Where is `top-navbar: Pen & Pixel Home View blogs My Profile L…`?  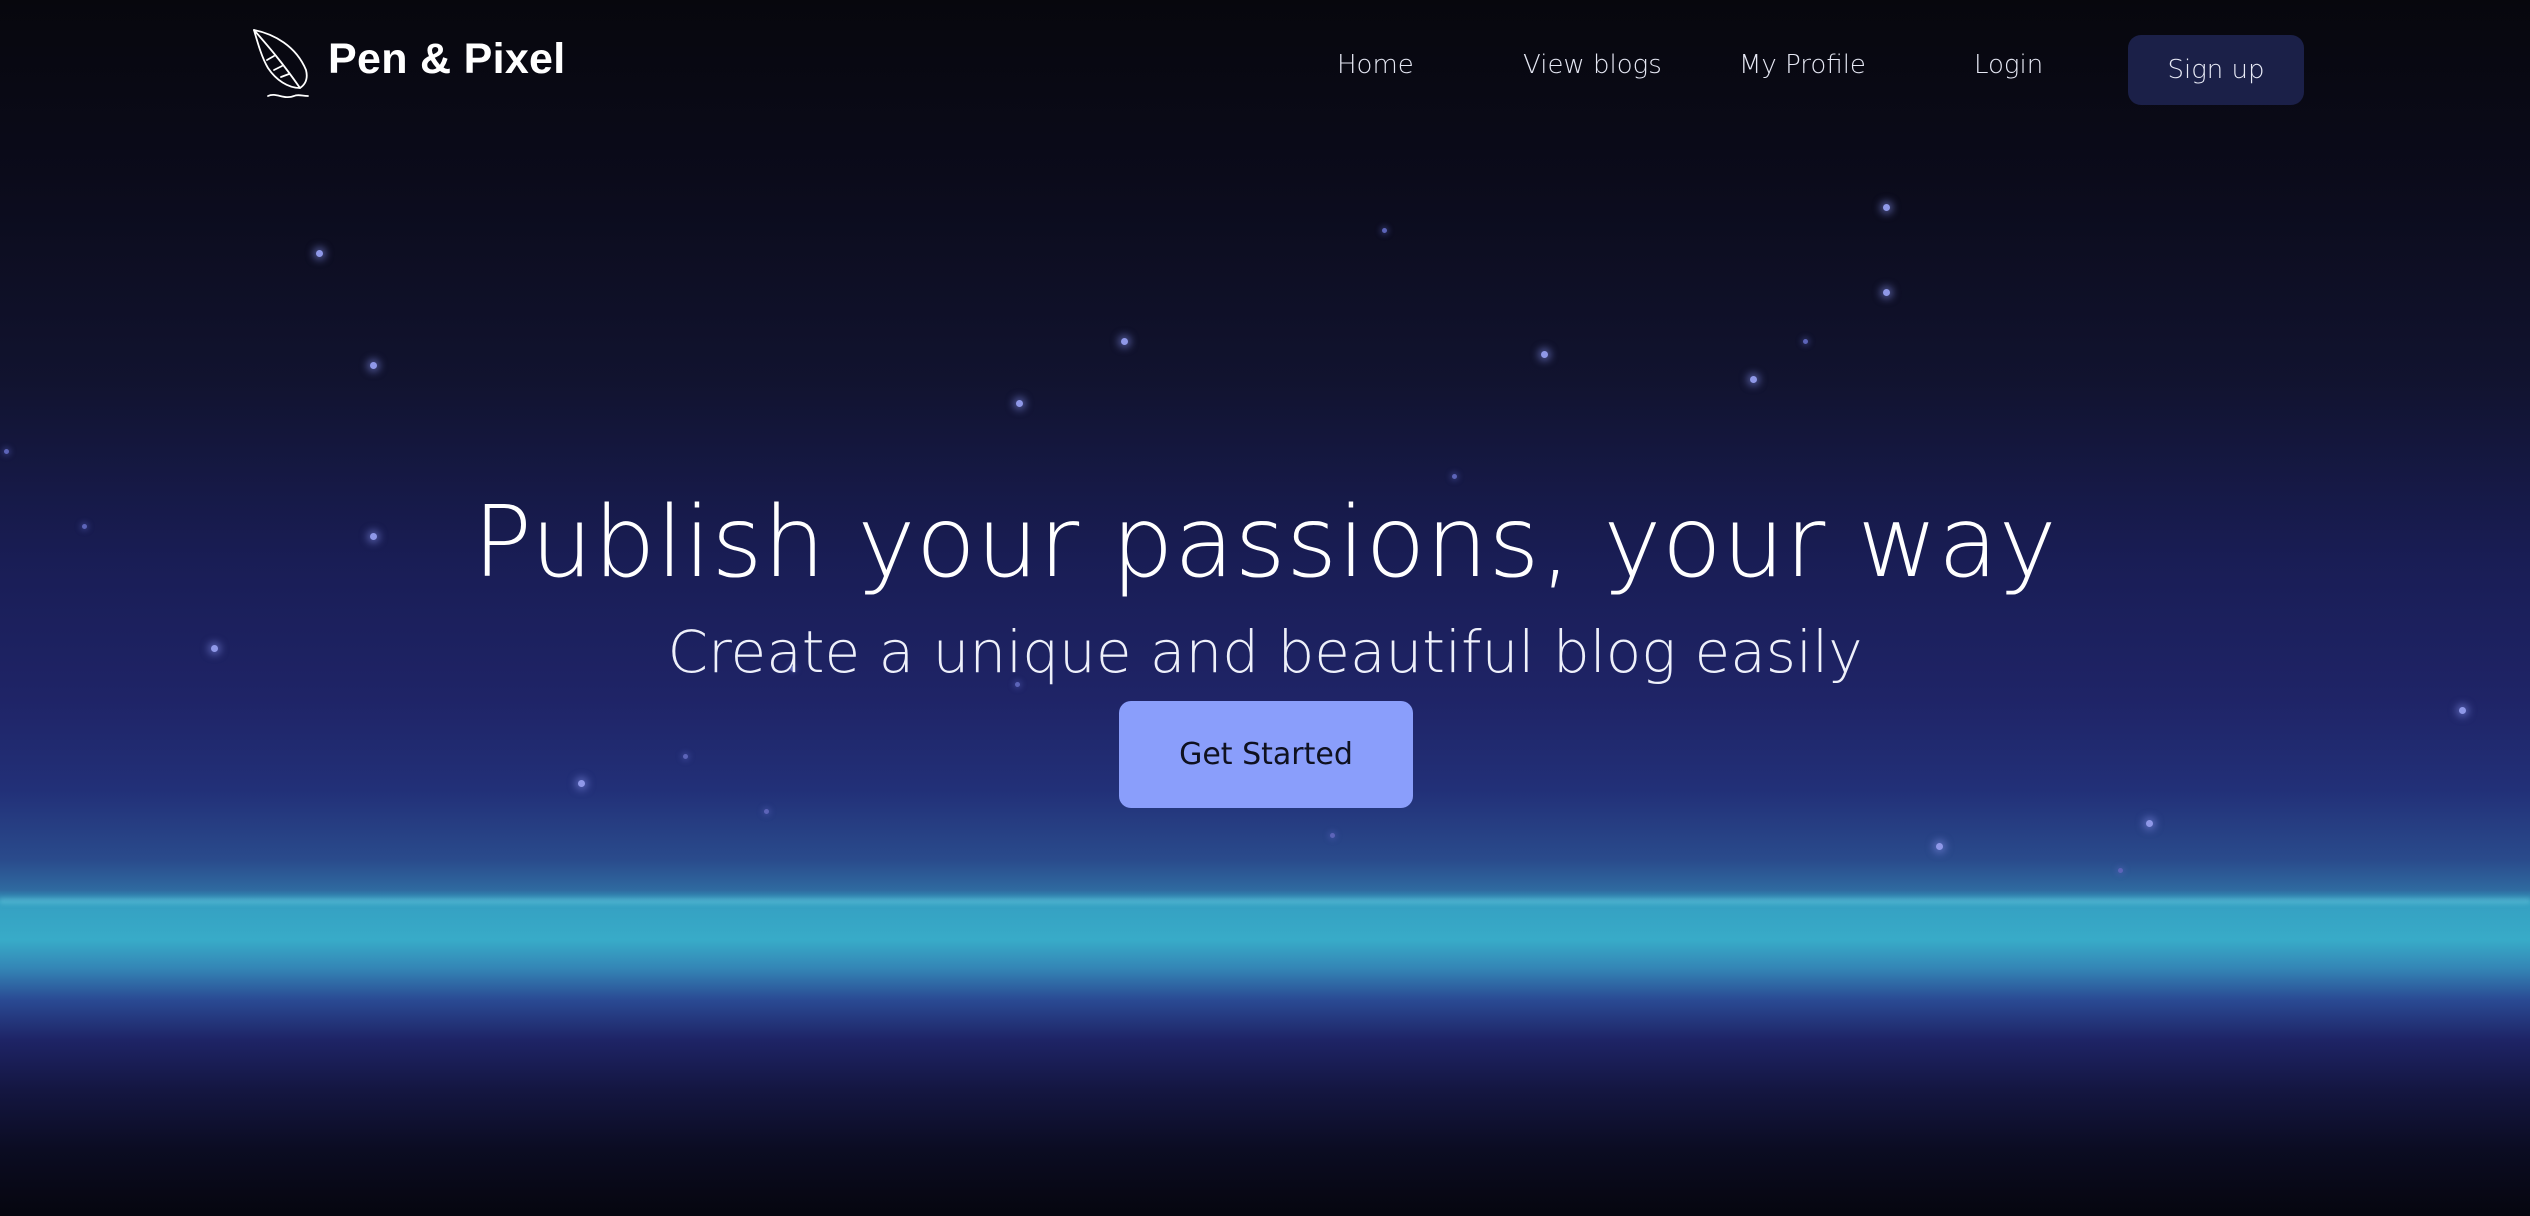
top-navbar: Pen & Pixel Home View blogs My Profile L… is located at coordinates (1265, 70).